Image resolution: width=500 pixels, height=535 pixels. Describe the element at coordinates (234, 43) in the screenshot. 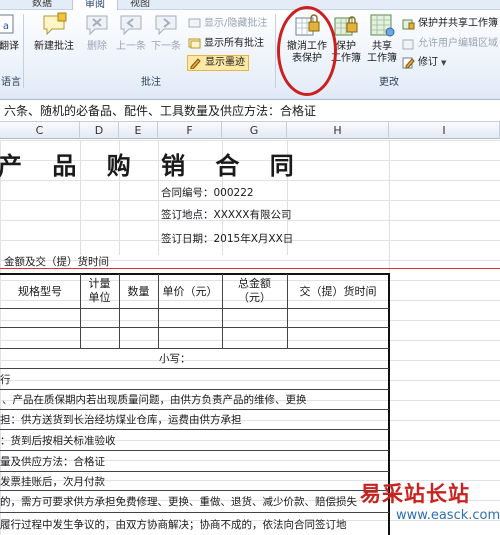

I see `show-all-comments-label: 显示所有批注` at that location.